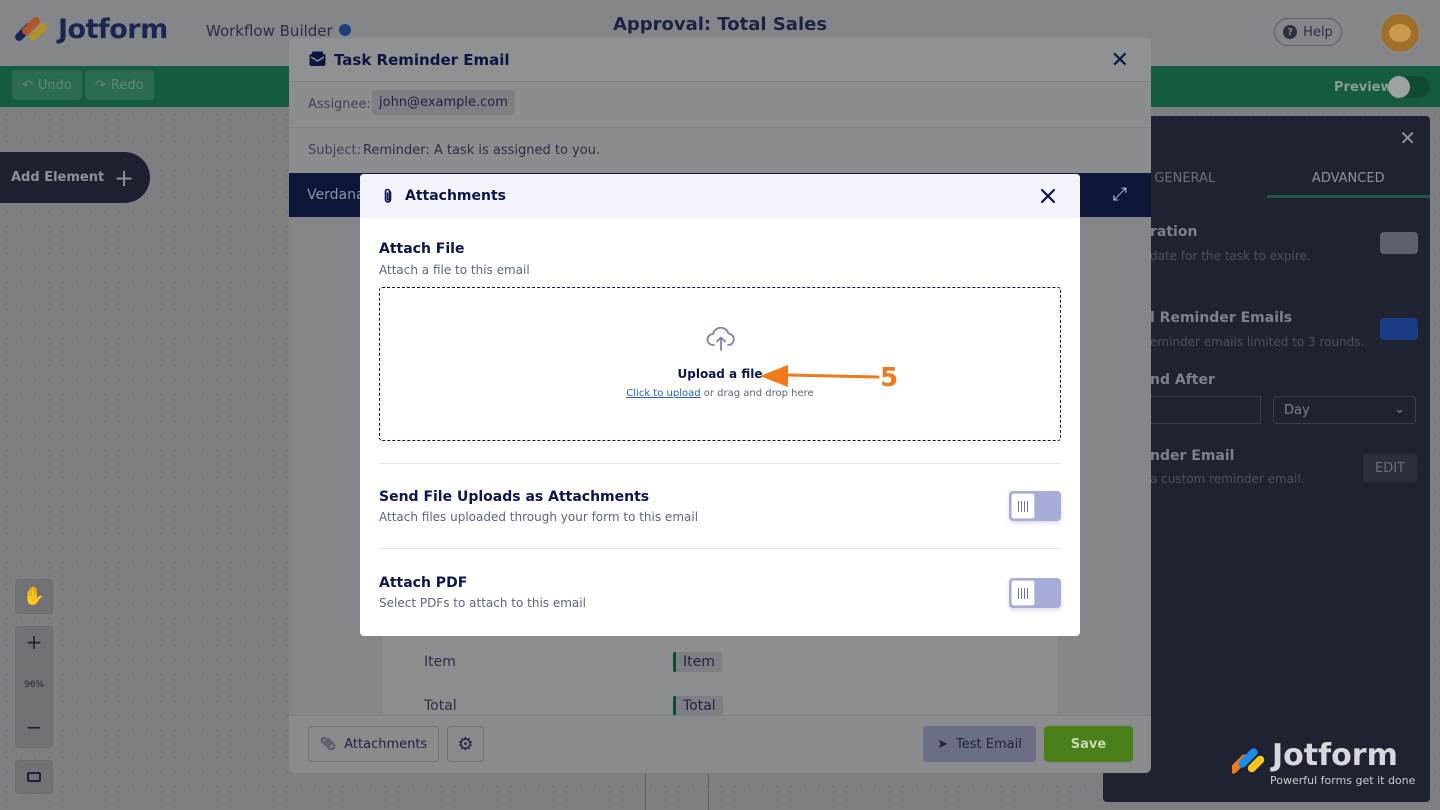  What do you see at coordinates (1400, 33) in the screenshot?
I see `avatar` at bounding box center [1400, 33].